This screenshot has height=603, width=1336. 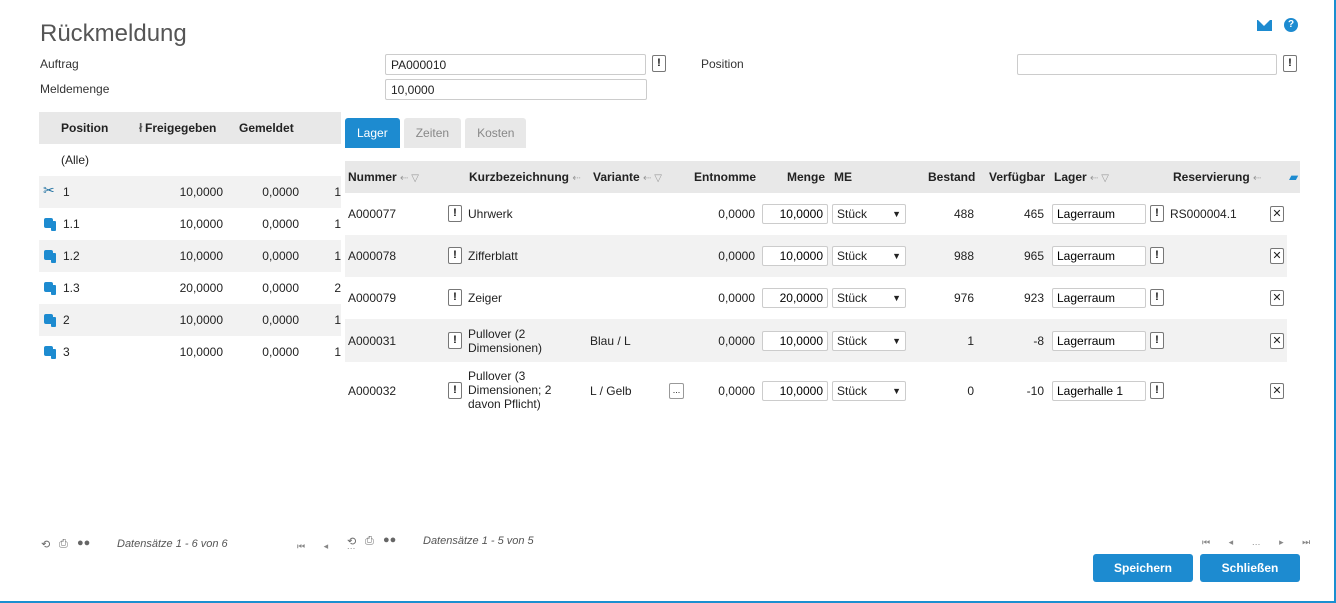 I want to click on tab-kosten: Kosten, so click(x=496, y=133).